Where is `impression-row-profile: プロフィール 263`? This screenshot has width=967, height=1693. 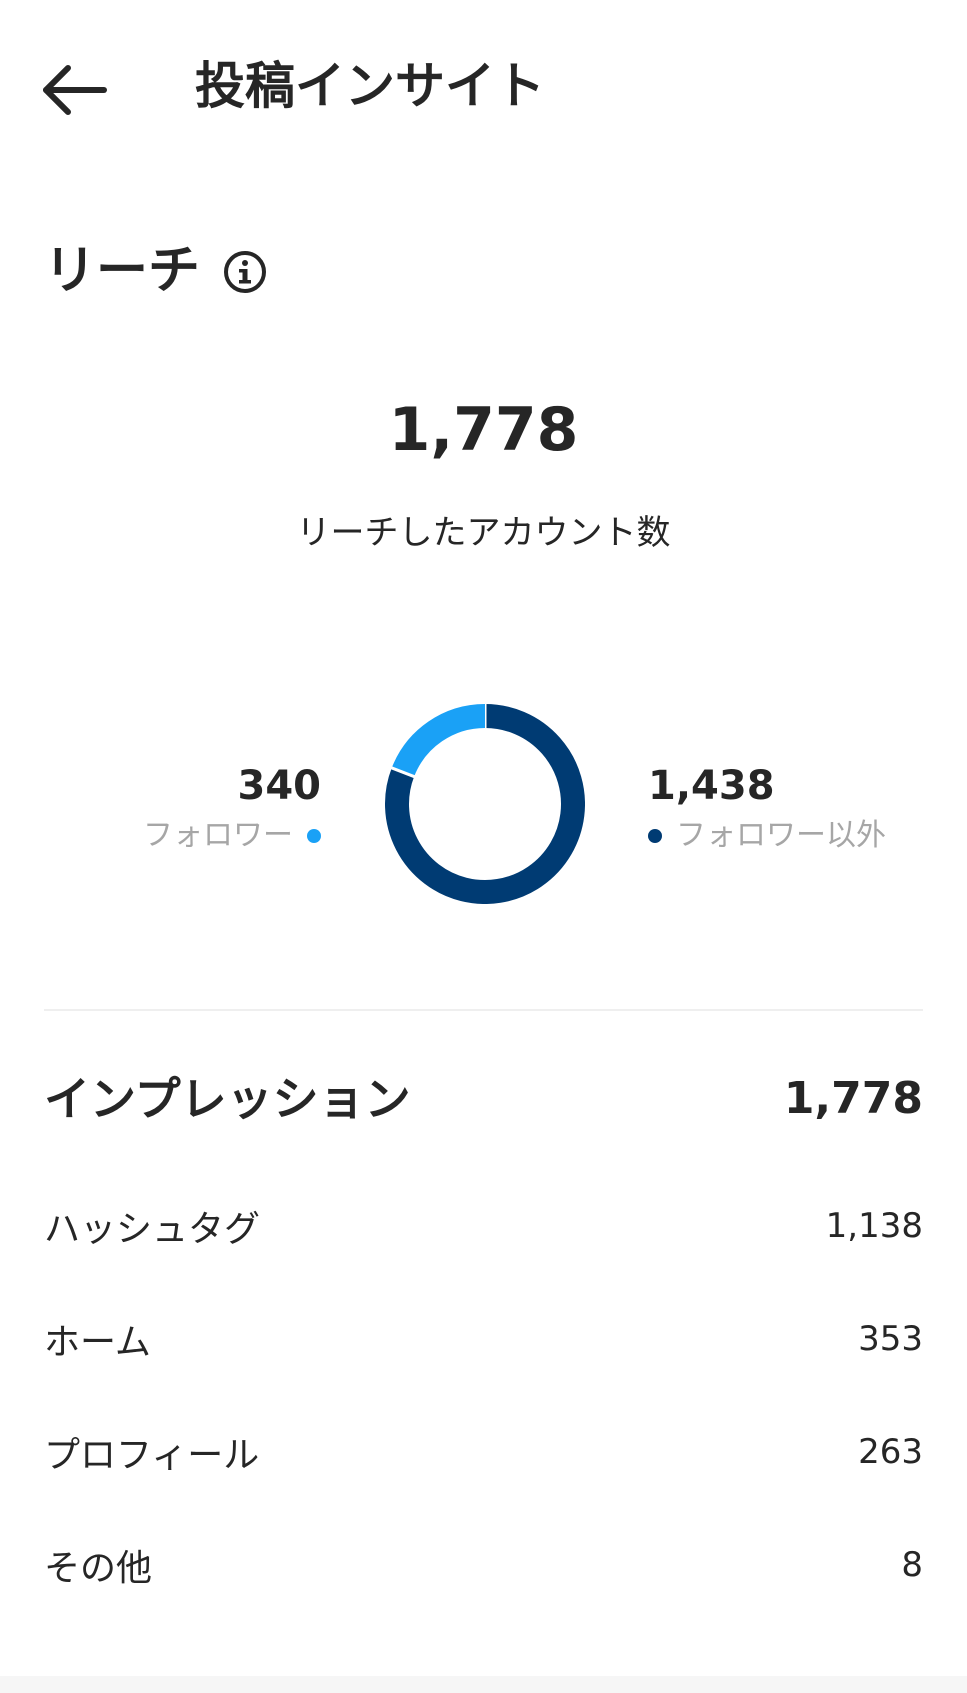
impression-row-profile: プロフィール 263 is located at coordinates (483, 1452).